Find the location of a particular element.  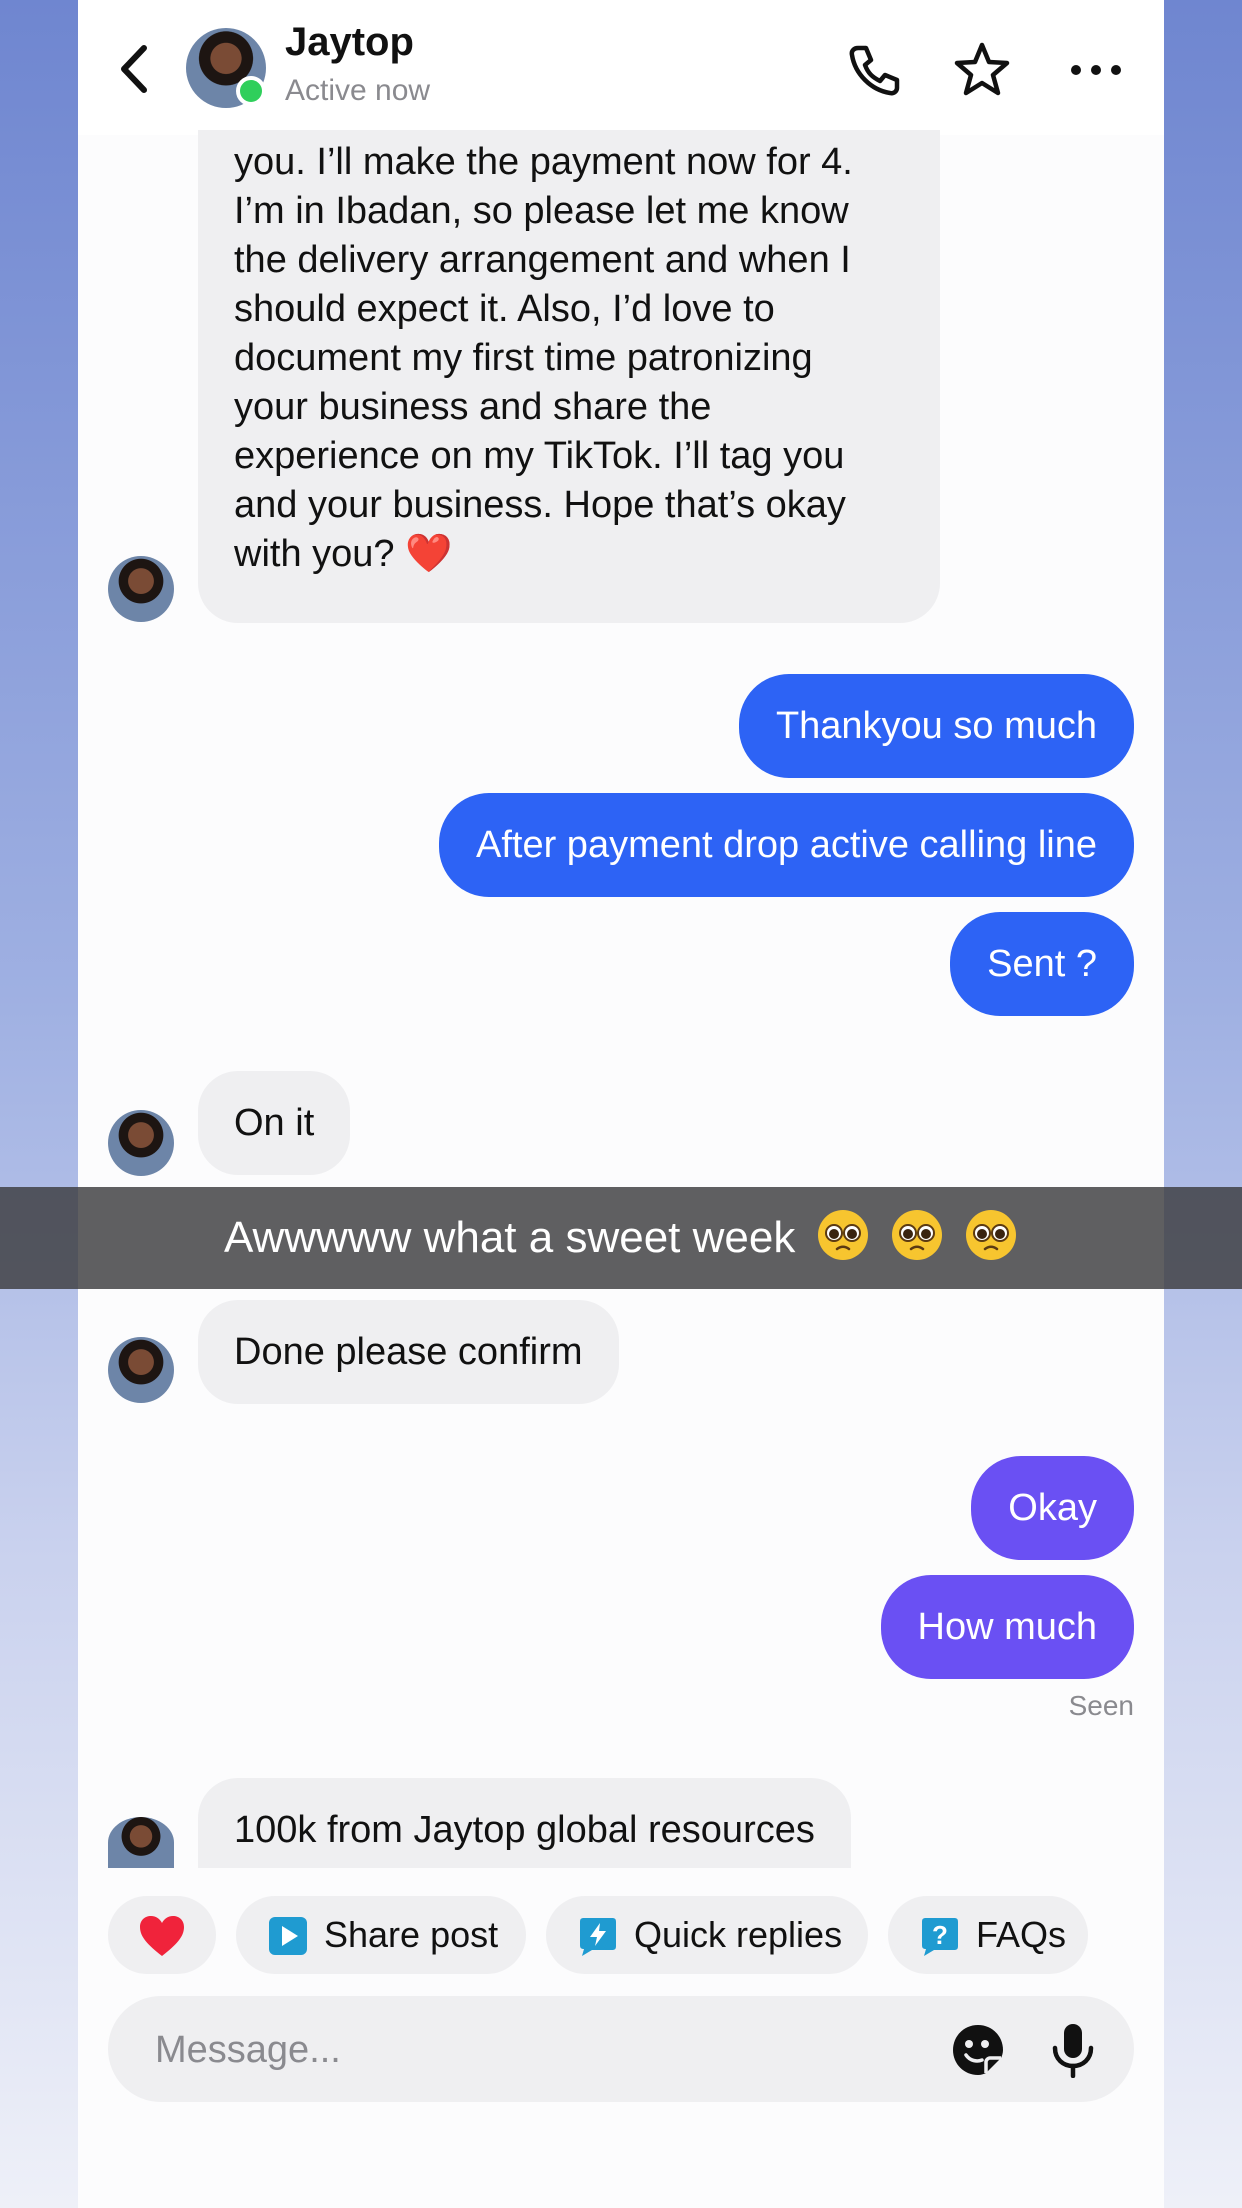

heart-reaction-button is located at coordinates (162, 1935).